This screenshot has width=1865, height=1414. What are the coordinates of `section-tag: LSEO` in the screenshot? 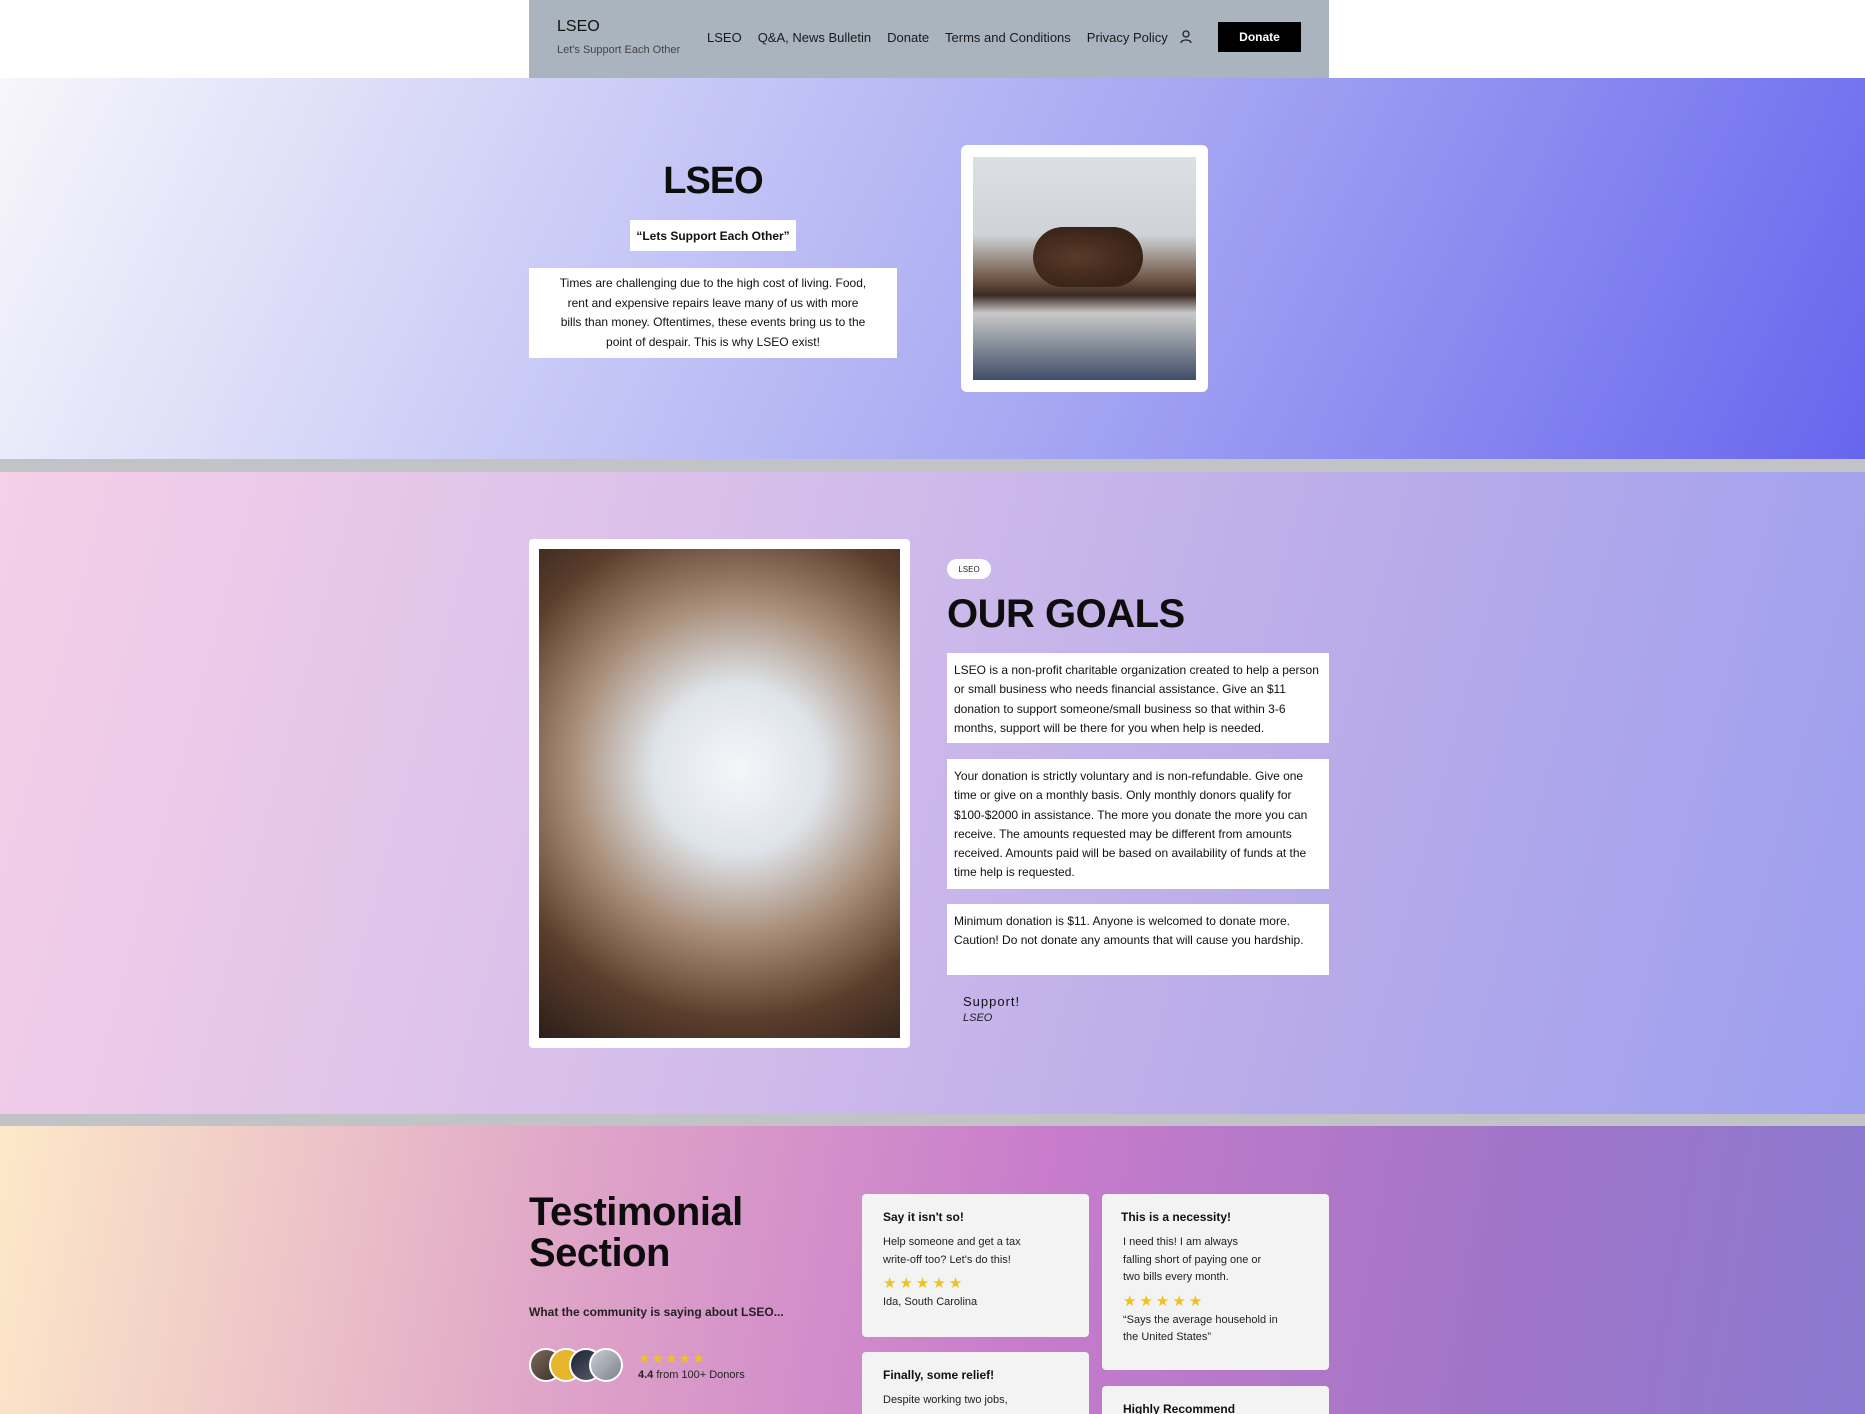 It's located at (969, 569).